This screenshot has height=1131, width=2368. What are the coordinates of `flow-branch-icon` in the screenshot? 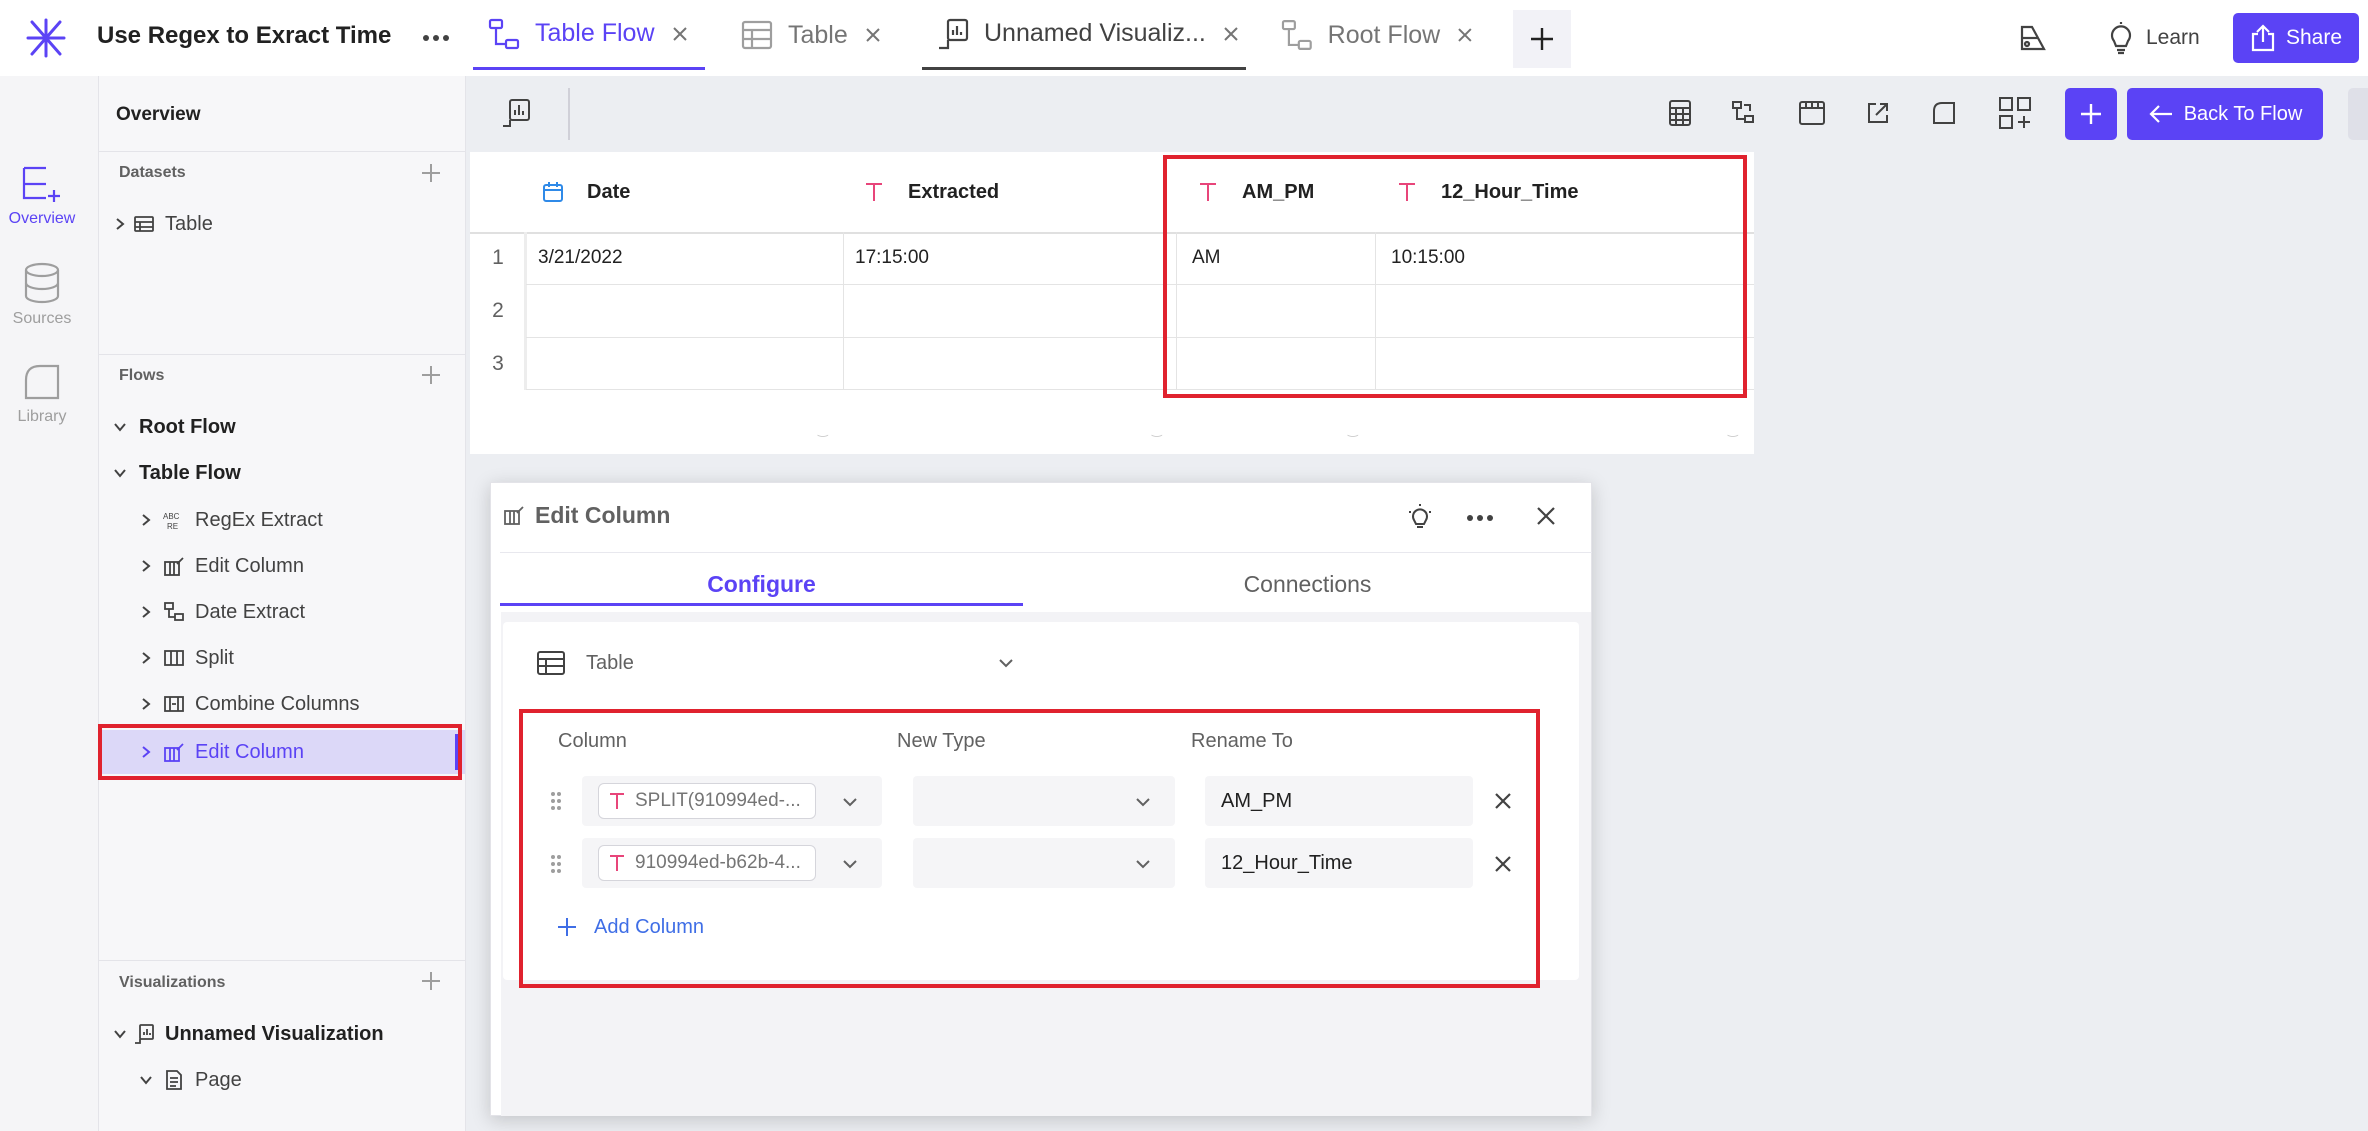 It's located at (1744, 113).